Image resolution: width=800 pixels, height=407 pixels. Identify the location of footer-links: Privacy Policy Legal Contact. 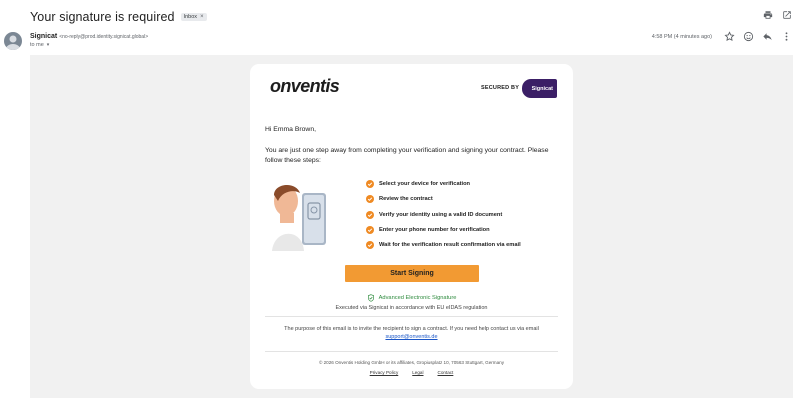
(411, 372).